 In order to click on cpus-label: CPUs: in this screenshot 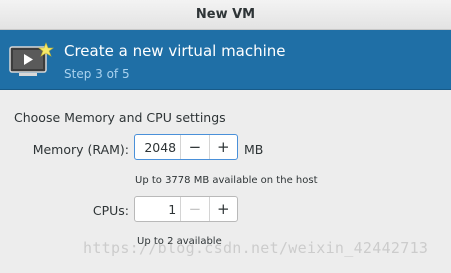, I will do `click(110, 210)`.